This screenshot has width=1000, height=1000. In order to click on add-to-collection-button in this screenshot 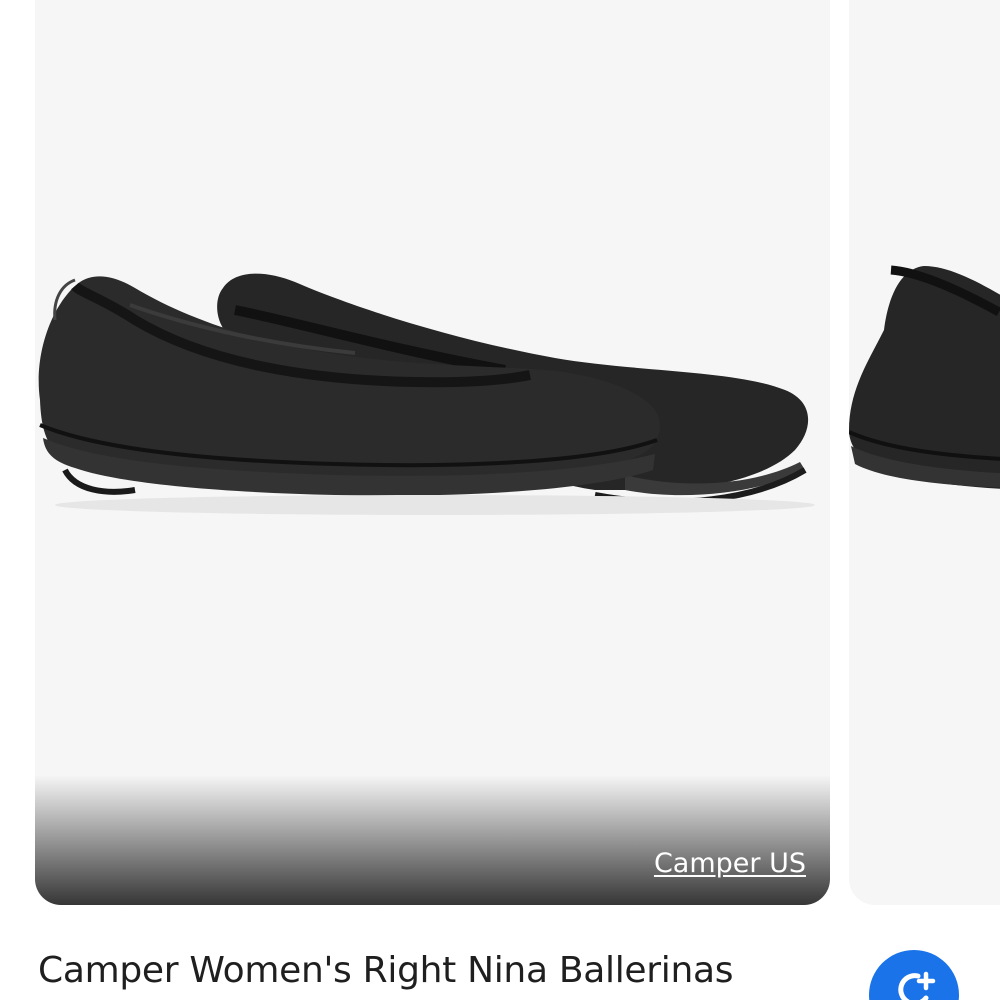, I will do `click(914, 975)`.